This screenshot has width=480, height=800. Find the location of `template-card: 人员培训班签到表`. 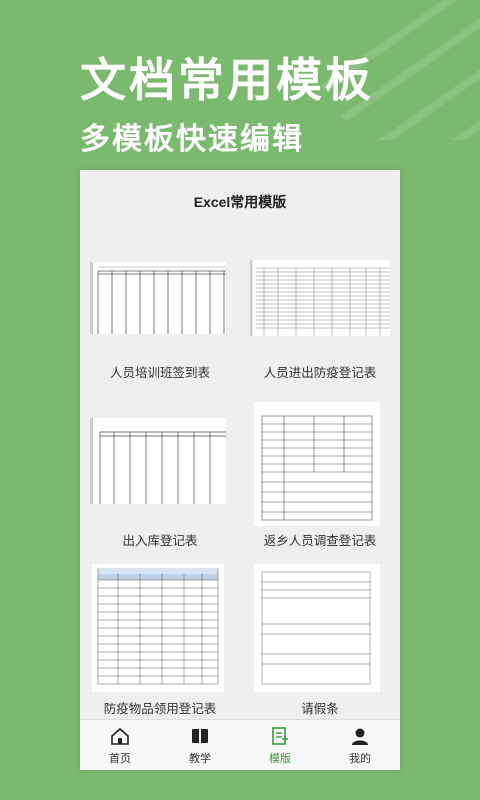

template-card: 人员培训班签到表 is located at coordinates (160, 312).